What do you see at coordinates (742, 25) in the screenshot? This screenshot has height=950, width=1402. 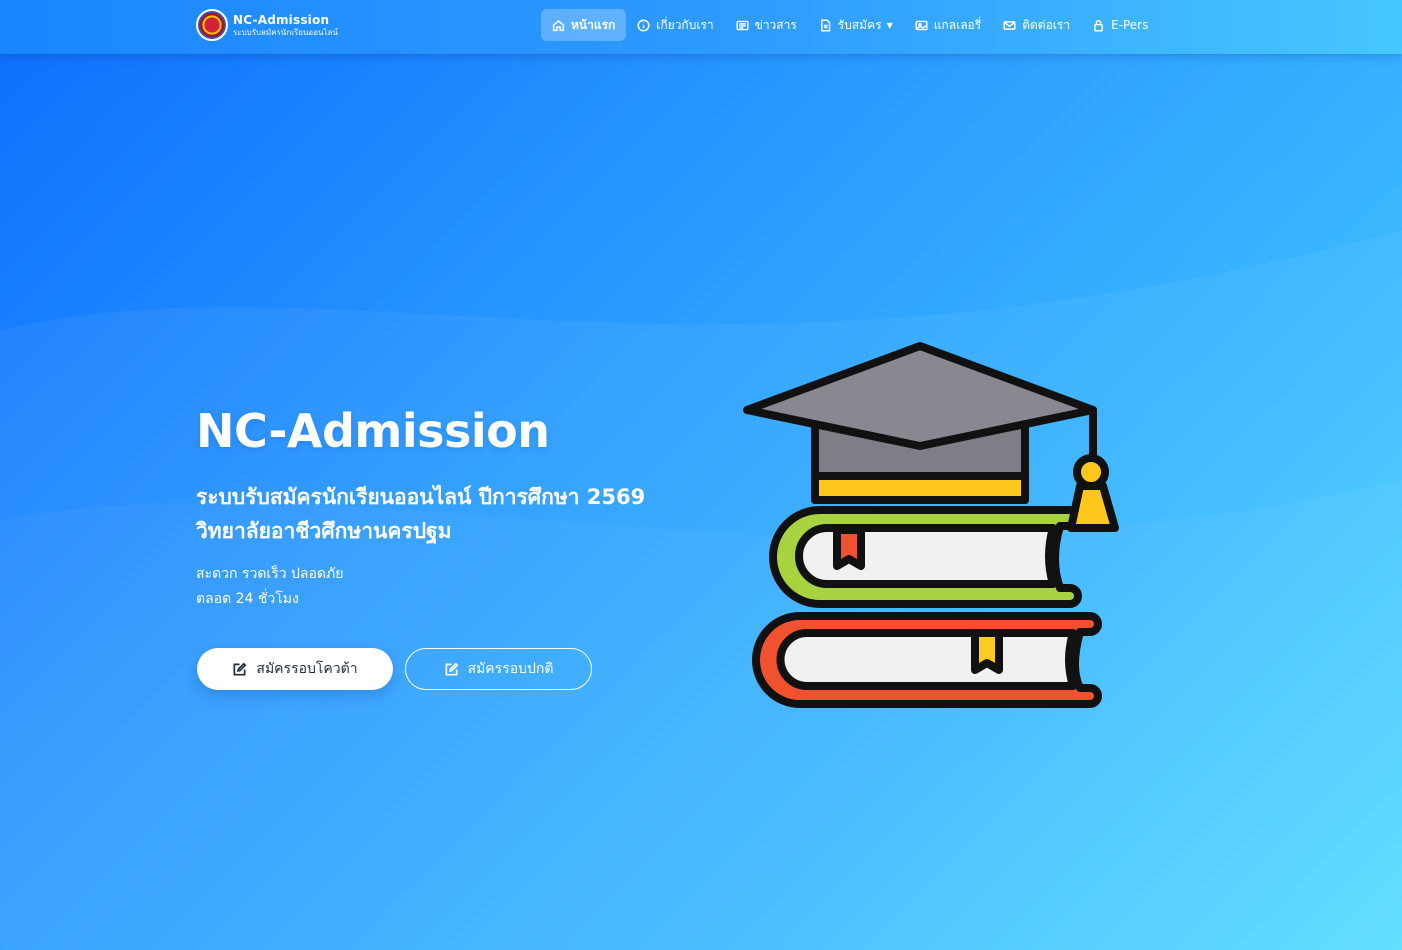 I see `newspaper-icon` at bounding box center [742, 25].